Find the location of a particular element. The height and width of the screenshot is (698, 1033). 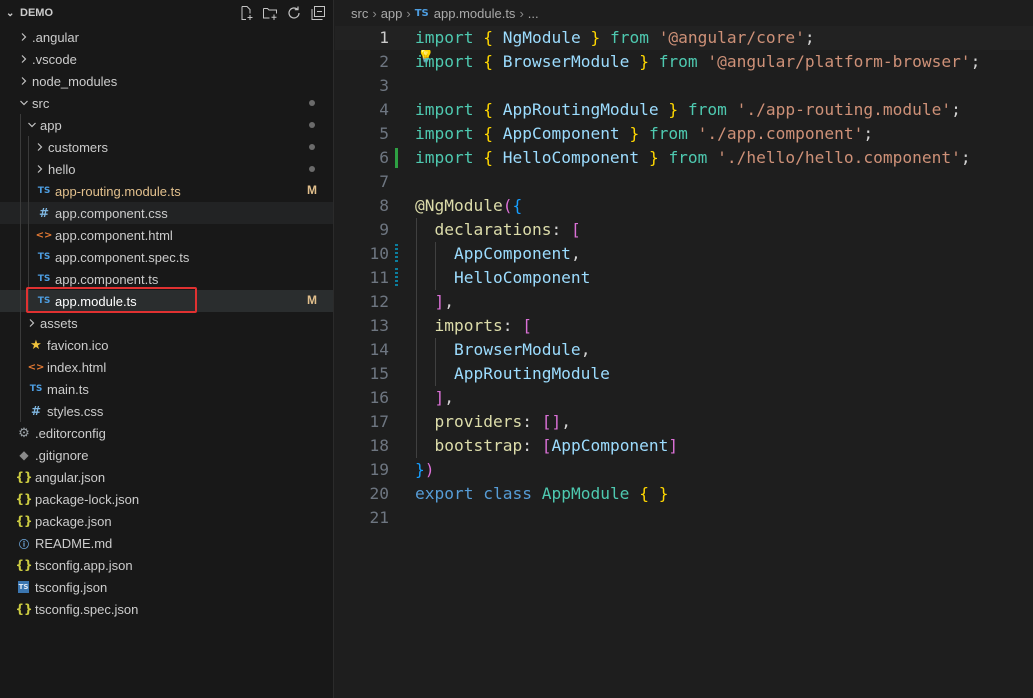

tree-item: TS tsconfig.json is located at coordinates (166, 587).